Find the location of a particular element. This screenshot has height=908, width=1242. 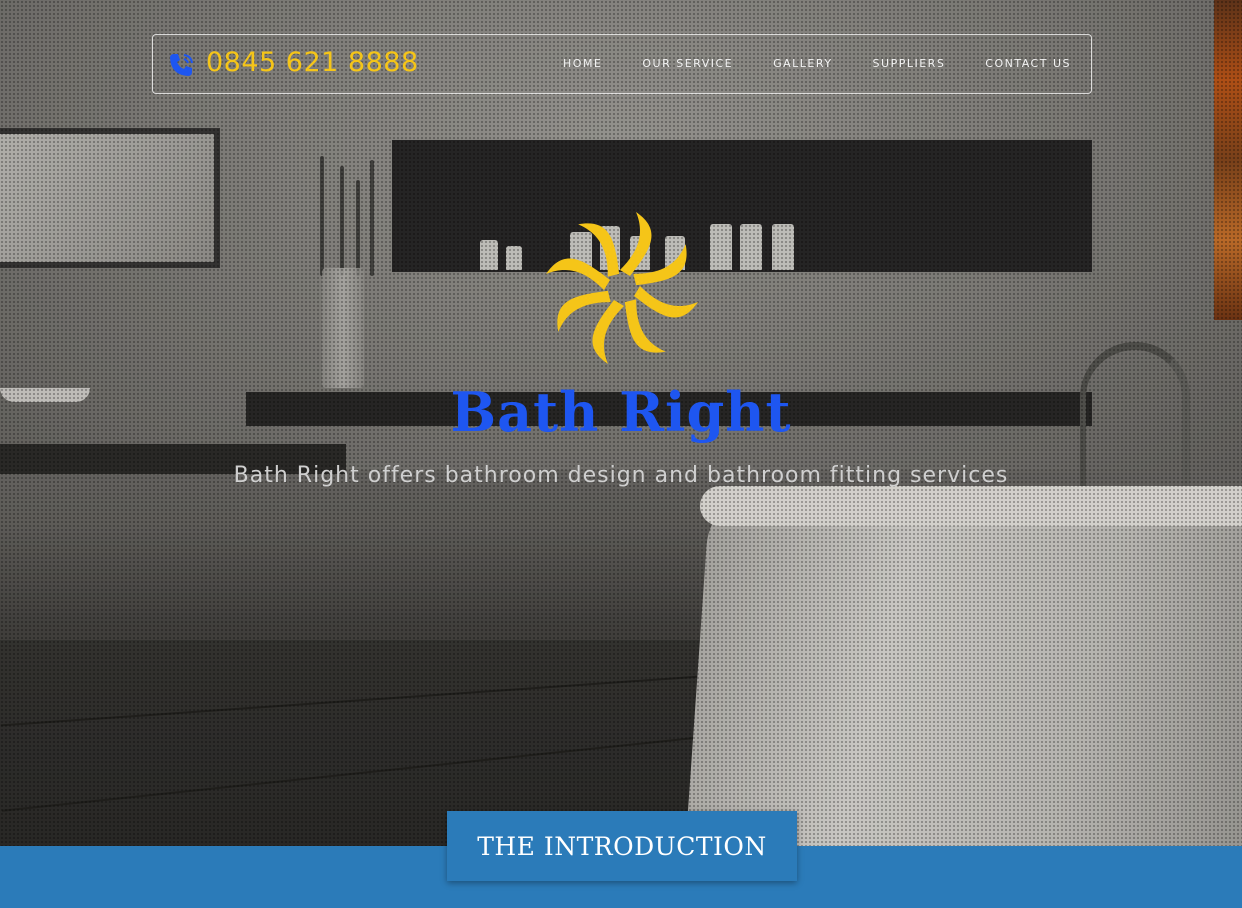

nav-gallery: GALLERY is located at coordinates (802, 63).